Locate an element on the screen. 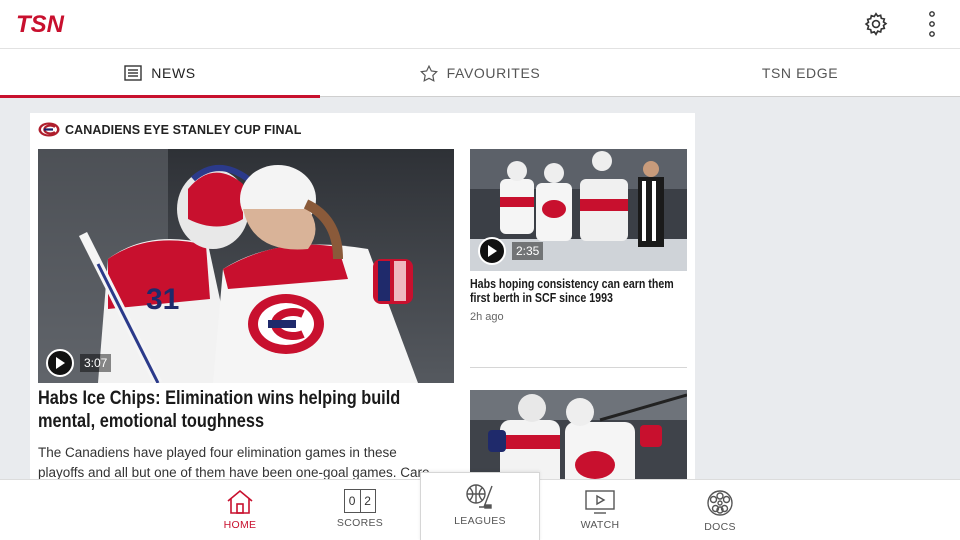  nav-docs-label: DOCS is located at coordinates (720, 527).